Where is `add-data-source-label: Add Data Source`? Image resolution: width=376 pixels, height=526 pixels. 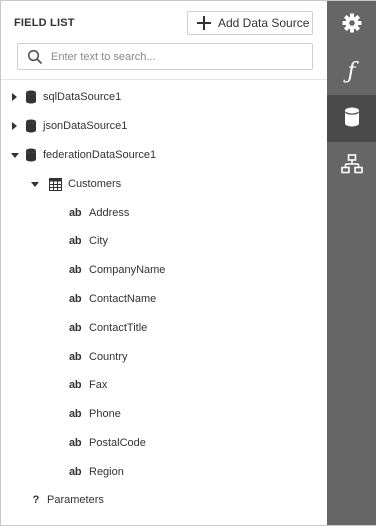
add-data-source-label: Add Data Source is located at coordinates (264, 23).